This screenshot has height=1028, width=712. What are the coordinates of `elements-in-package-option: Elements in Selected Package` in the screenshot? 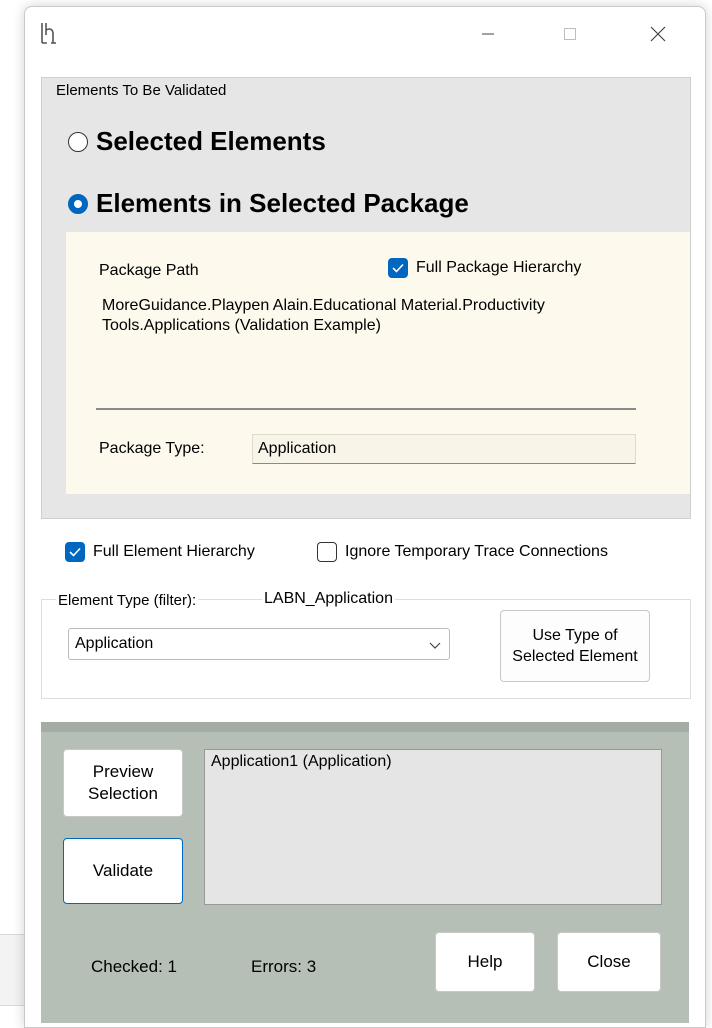 It's located at (268, 203).